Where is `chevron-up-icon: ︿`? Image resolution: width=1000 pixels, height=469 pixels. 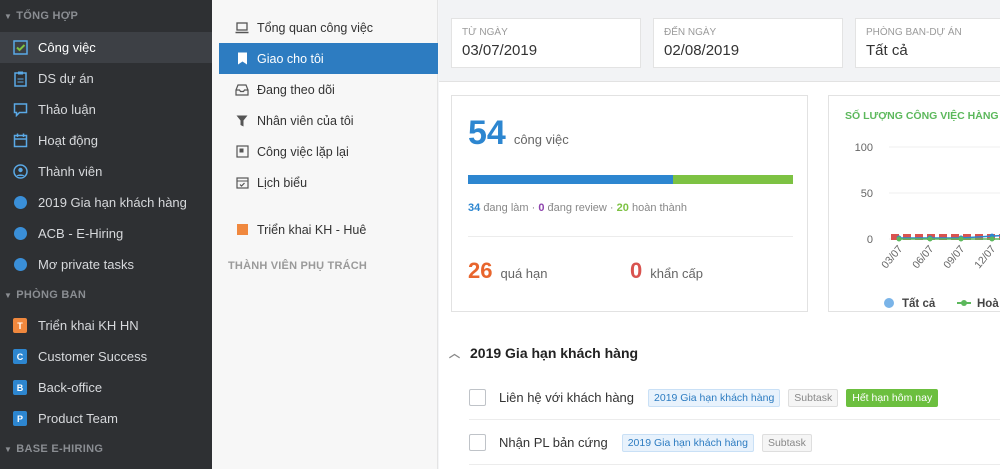
chevron-up-icon: ︿ is located at coordinates (454, 354).